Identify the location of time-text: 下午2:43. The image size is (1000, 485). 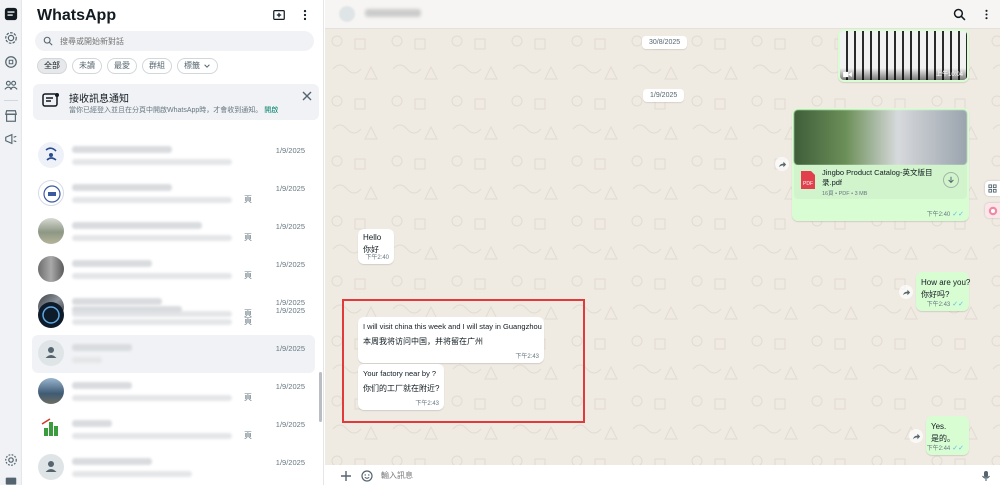
(938, 305).